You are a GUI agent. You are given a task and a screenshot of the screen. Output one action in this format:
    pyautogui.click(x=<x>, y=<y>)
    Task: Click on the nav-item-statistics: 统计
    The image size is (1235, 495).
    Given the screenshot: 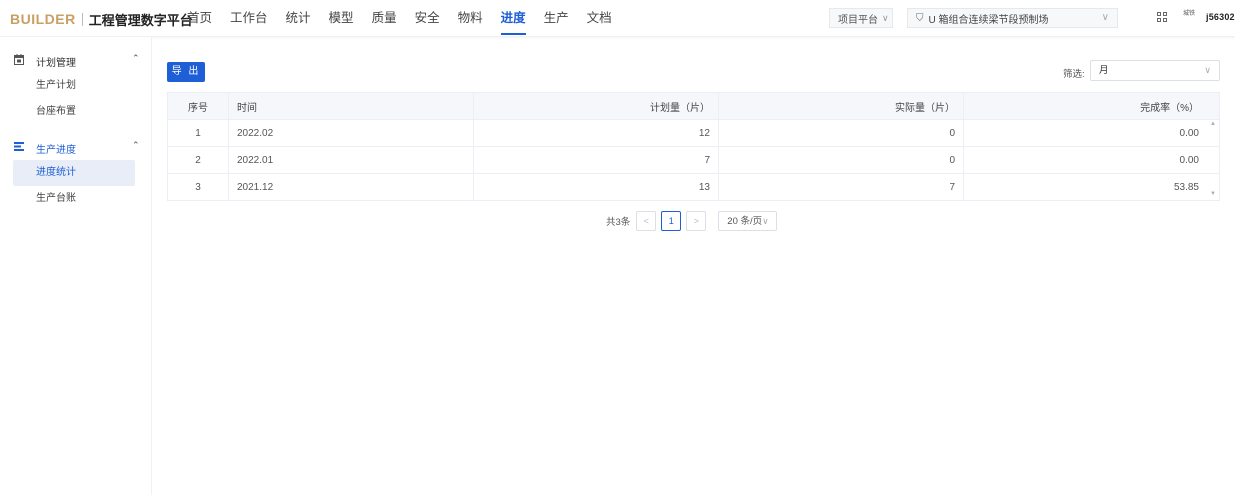 What is the action you would take?
    pyautogui.click(x=298, y=18)
    